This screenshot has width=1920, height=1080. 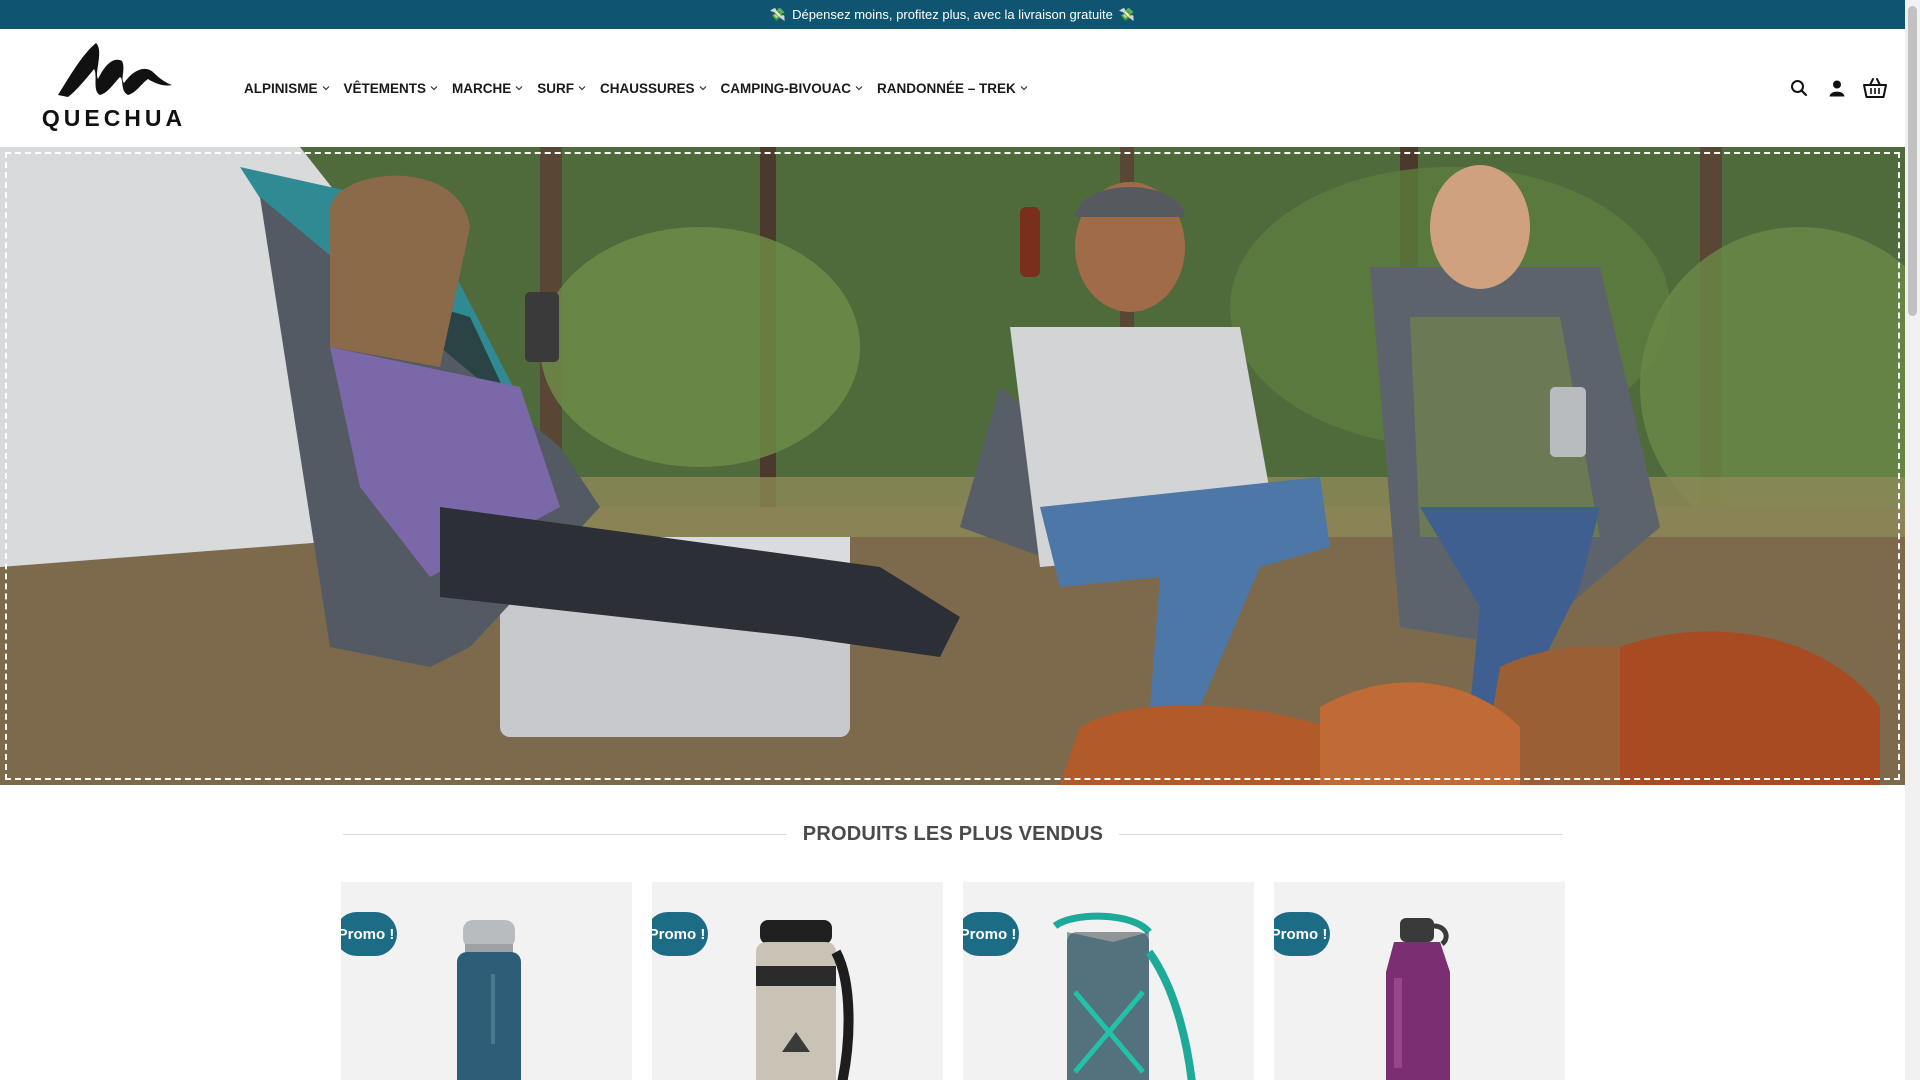 I want to click on nav-item-marche: MARCHE, so click(x=487, y=88).